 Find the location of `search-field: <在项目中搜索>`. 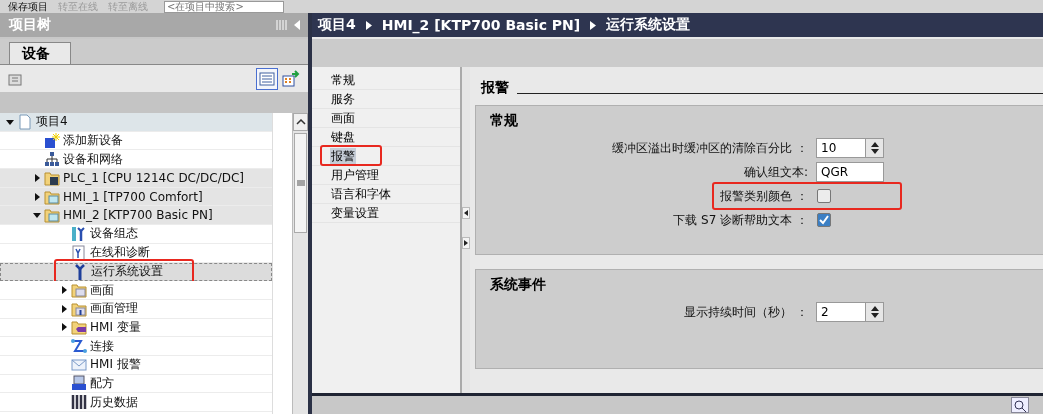

search-field: <在项目中搜索> is located at coordinates (224, 6).